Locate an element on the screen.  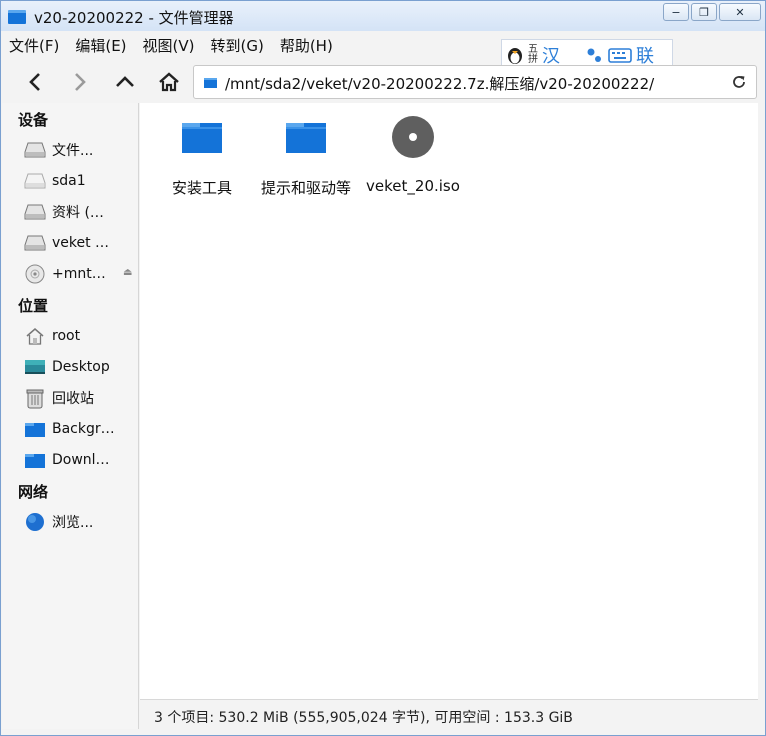
window-controls: − ❐ ✕ is located at coordinates (712, 12).